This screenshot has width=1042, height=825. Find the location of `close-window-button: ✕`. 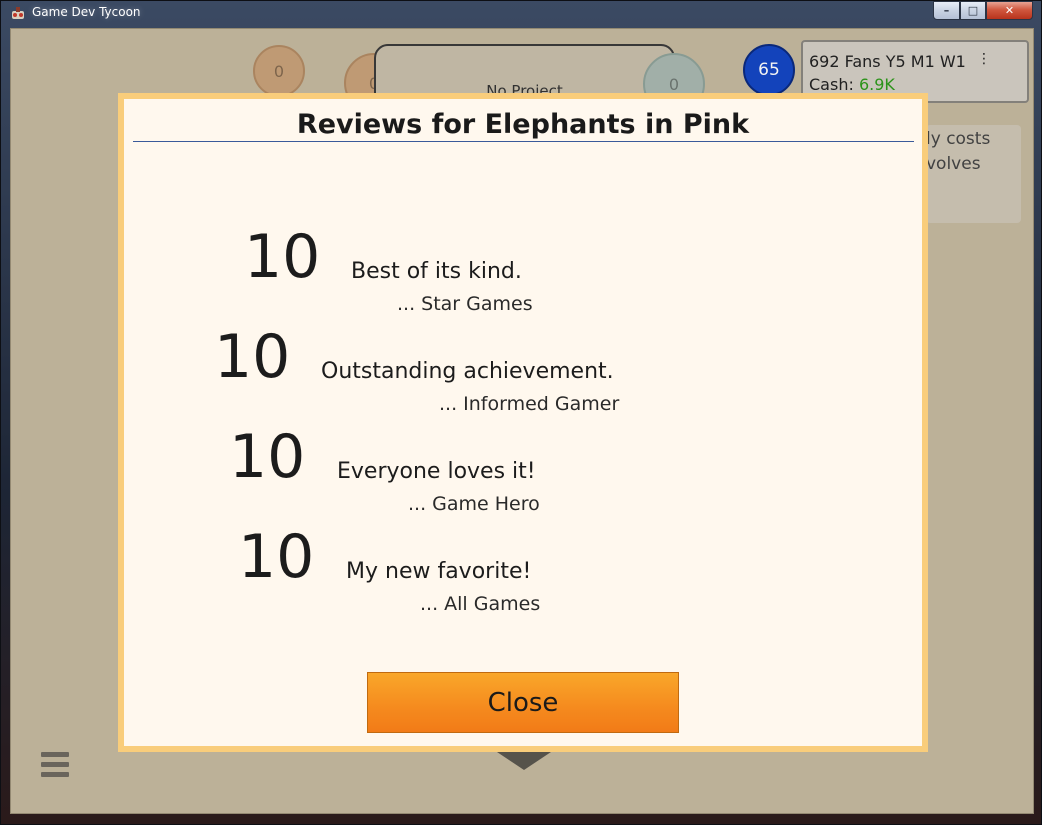

close-window-button: ✕ is located at coordinates (1009, 10).